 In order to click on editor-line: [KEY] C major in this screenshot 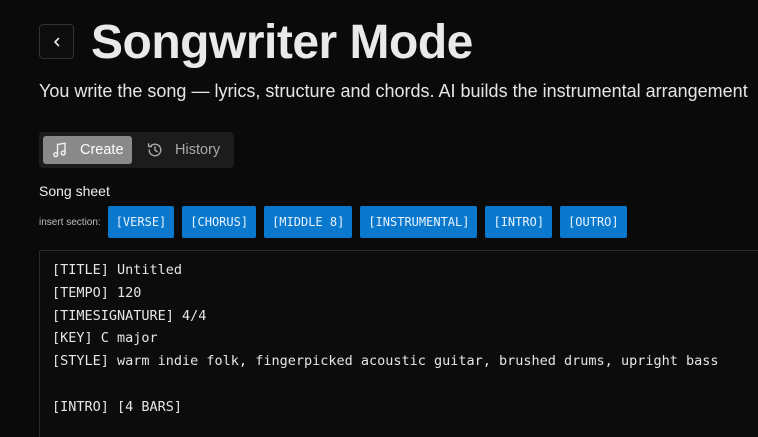, I will do `click(105, 338)`.